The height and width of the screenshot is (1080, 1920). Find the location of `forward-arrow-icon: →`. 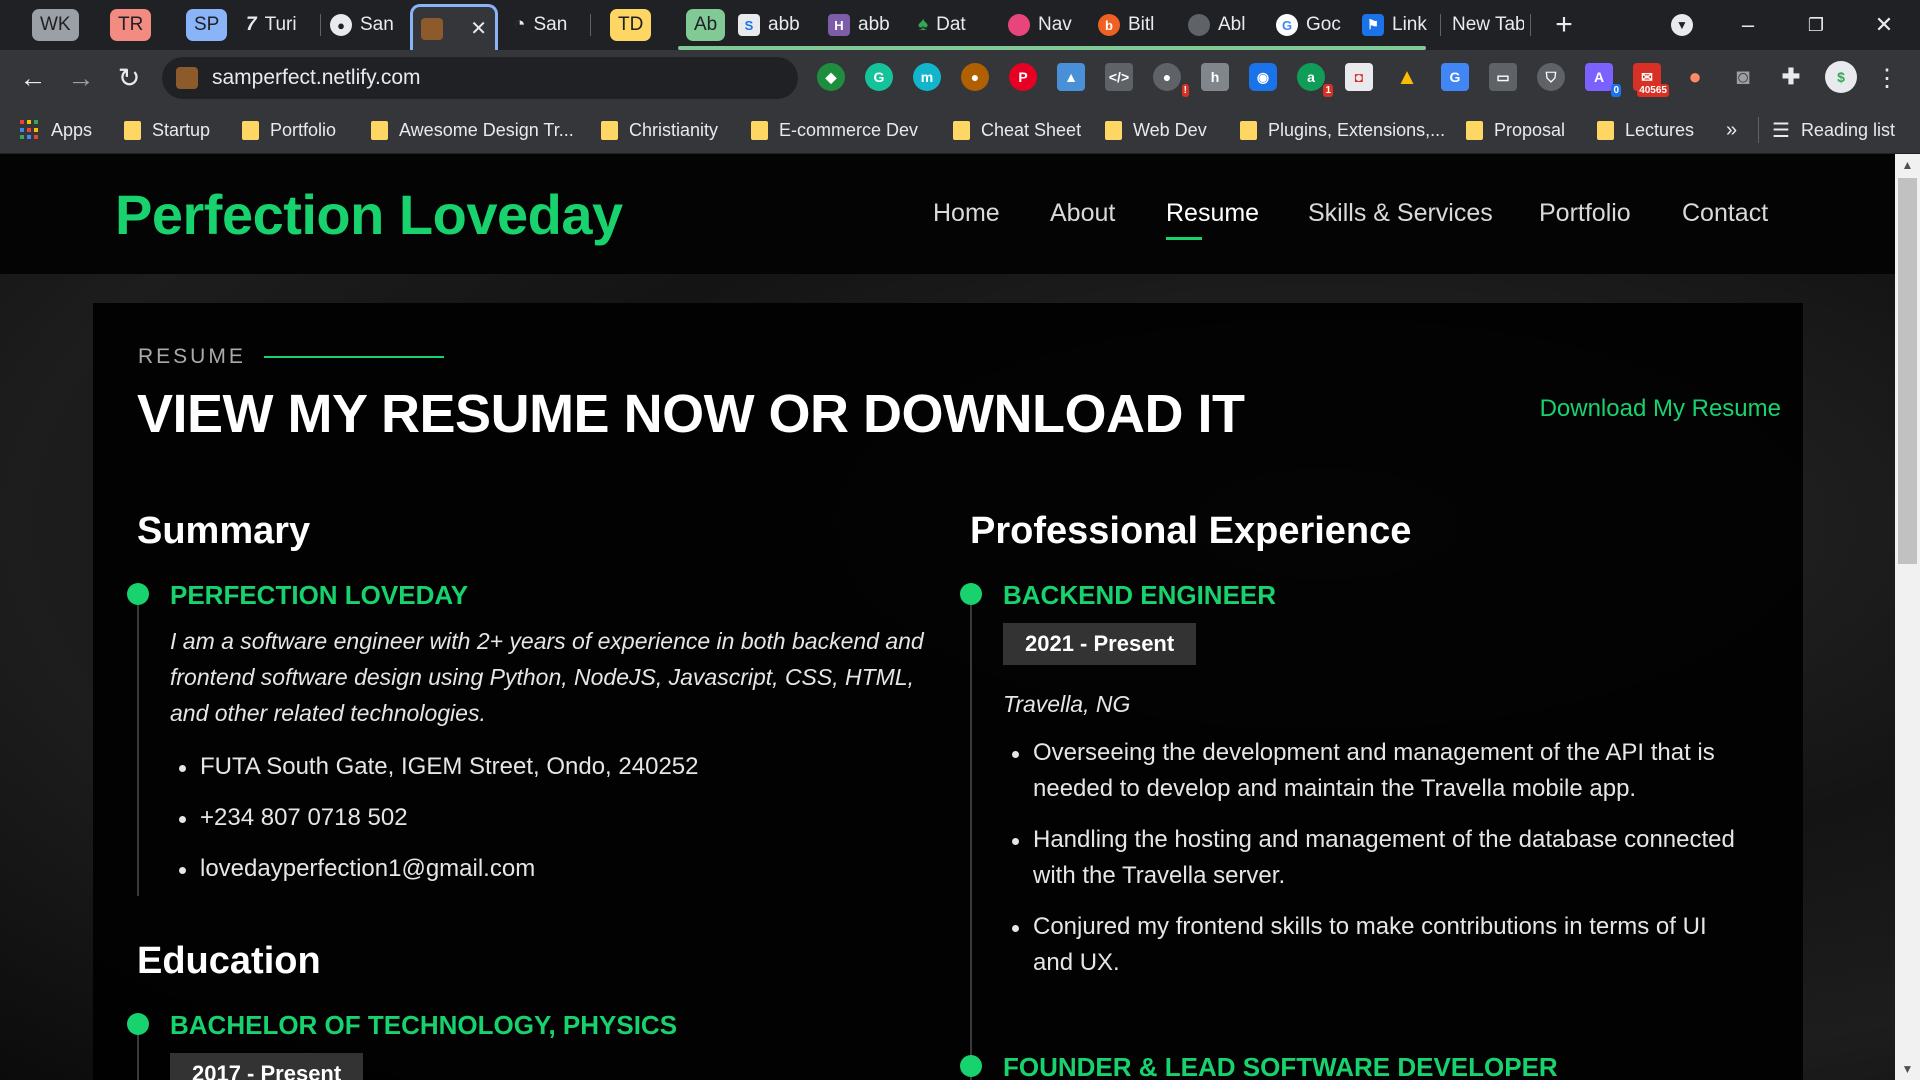

forward-arrow-icon: → is located at coordinates (81, 78).